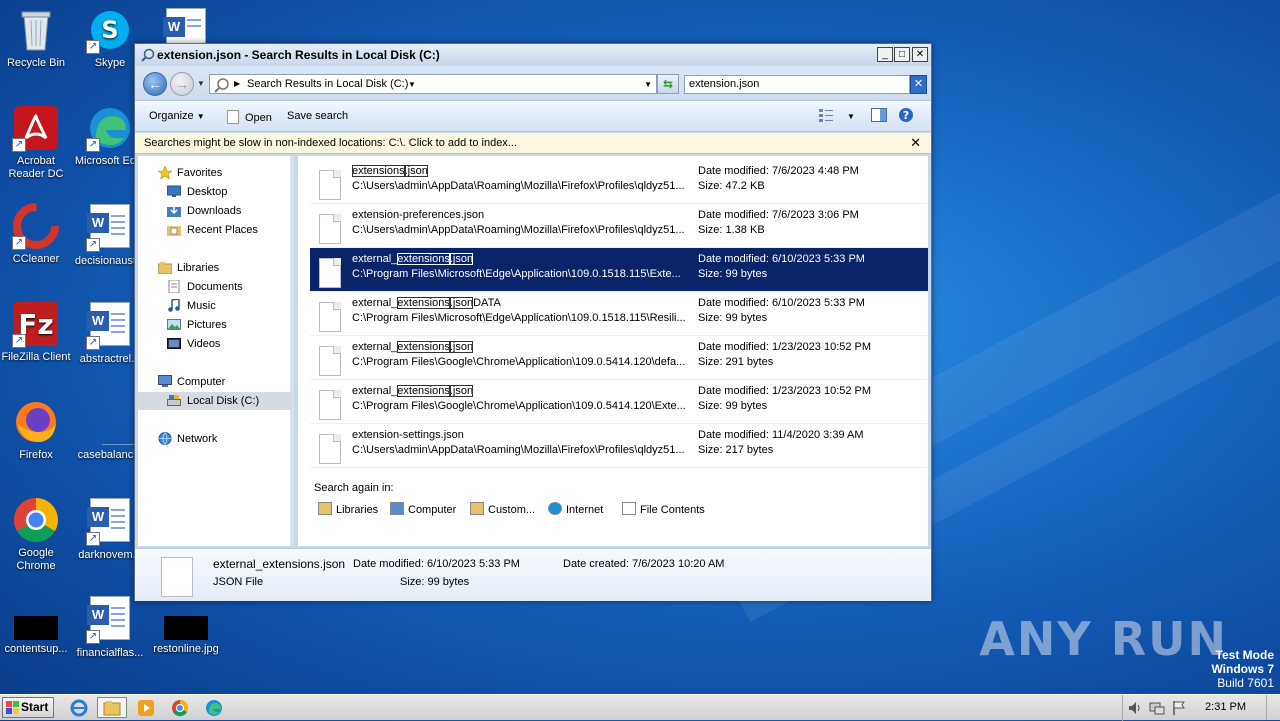 This screenshot has height=721, width=1280. Describe the element at coordinates (885, 54) in the screenshot. I see `minimize-button: _` at that location.